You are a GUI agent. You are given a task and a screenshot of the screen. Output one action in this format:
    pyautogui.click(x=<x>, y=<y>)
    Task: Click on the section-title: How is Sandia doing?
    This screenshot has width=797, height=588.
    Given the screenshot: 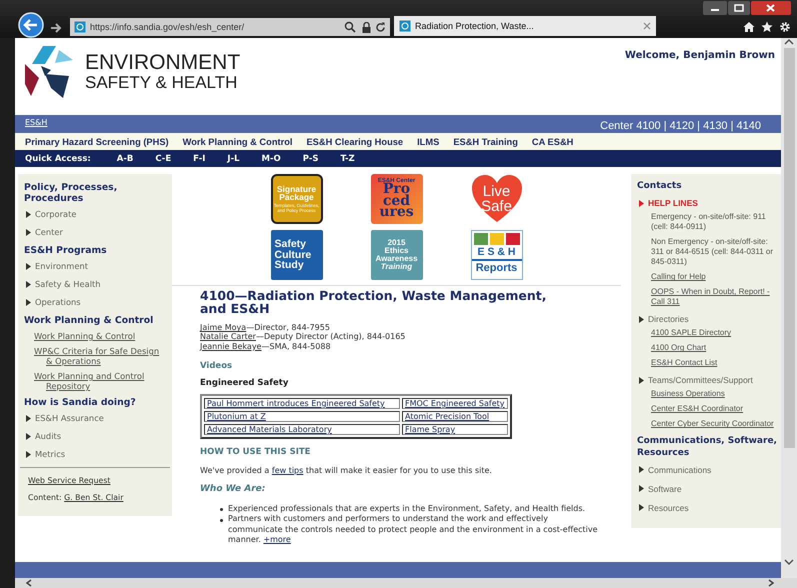 What is the action you would take?
    pyautogui.click(x=80, y=402)
    